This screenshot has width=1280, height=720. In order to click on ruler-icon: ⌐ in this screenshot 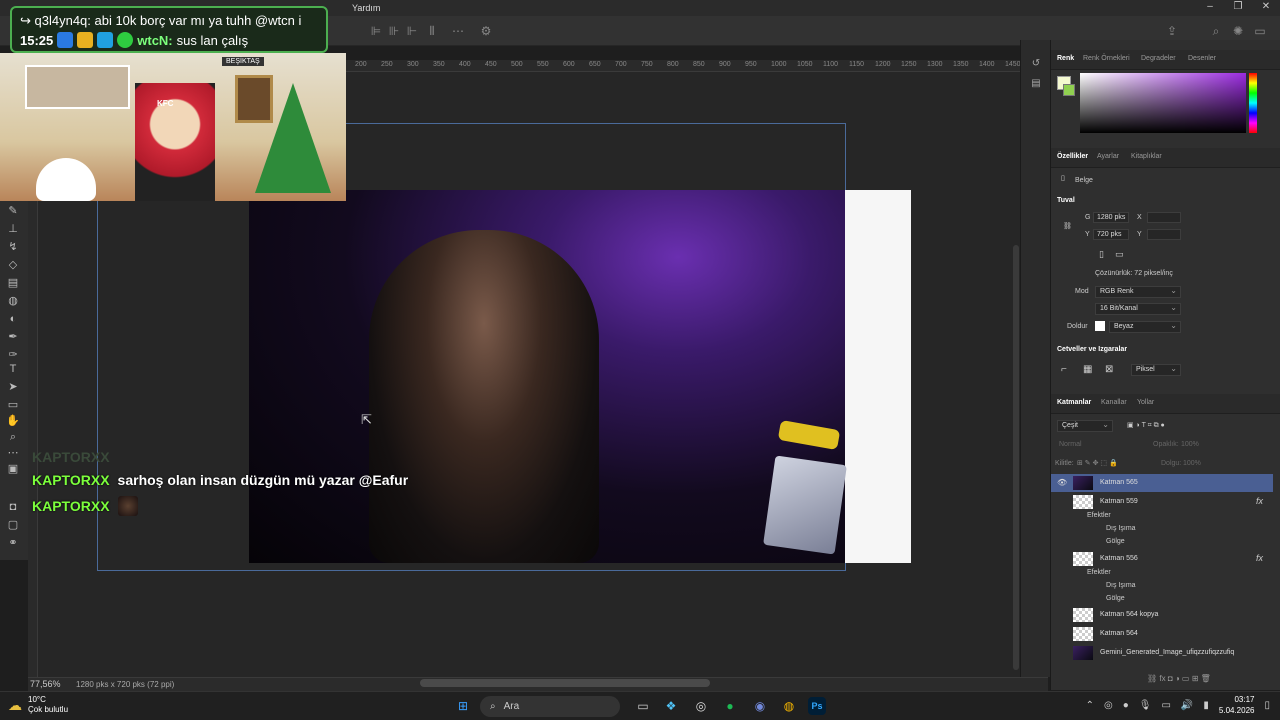, I will do `click(1064, 369)`.